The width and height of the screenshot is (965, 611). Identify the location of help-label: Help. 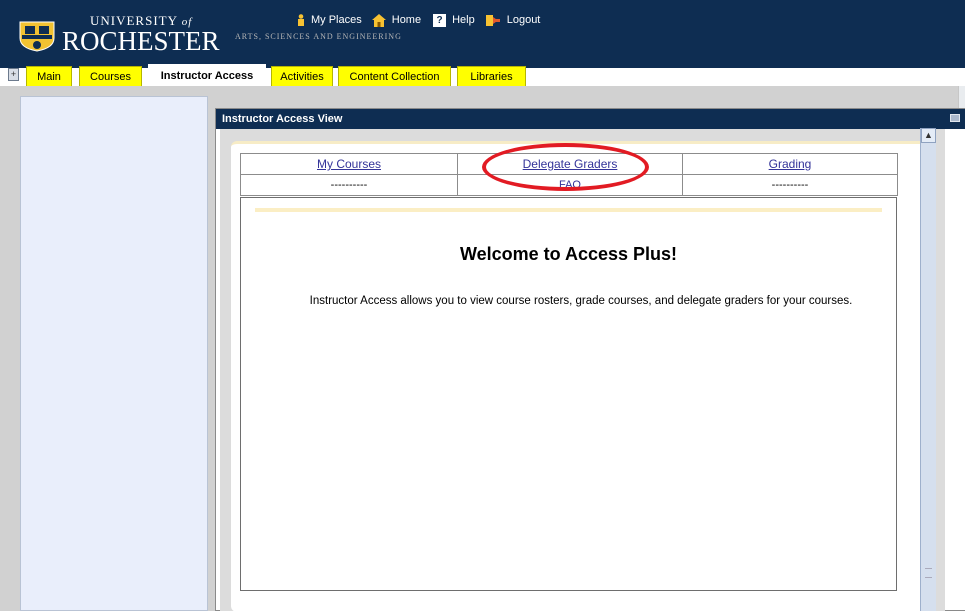
(463, 20).